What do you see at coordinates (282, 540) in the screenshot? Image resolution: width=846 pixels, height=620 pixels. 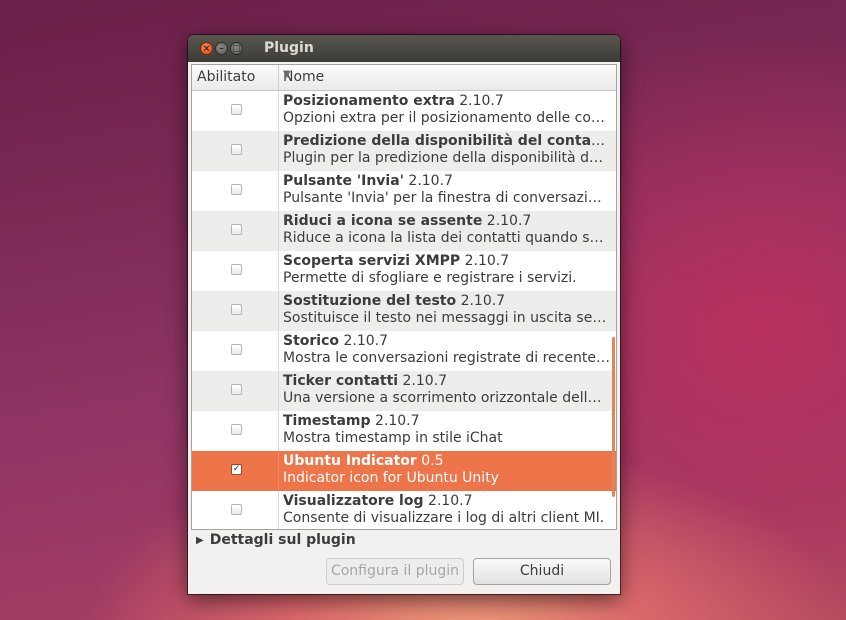 I see `plugin-details-label: Dettagli sul plugin` at bounding box center [282, 540].